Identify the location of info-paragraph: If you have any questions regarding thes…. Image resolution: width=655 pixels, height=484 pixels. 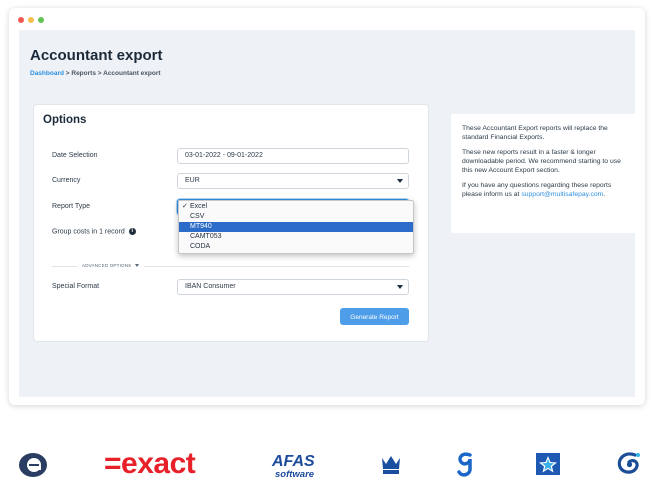
(543, 190).